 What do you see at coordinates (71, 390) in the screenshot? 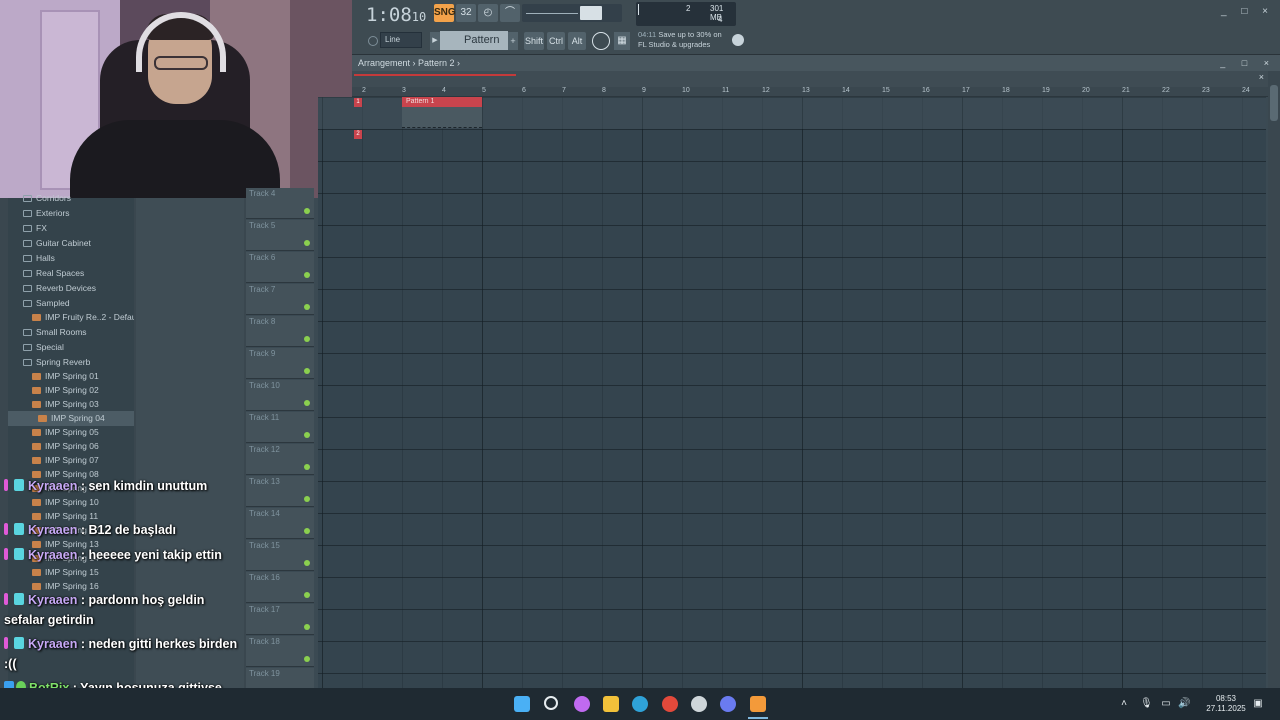
I see `browser-file: IMP Spring 02` at bounding box center [71, 390].